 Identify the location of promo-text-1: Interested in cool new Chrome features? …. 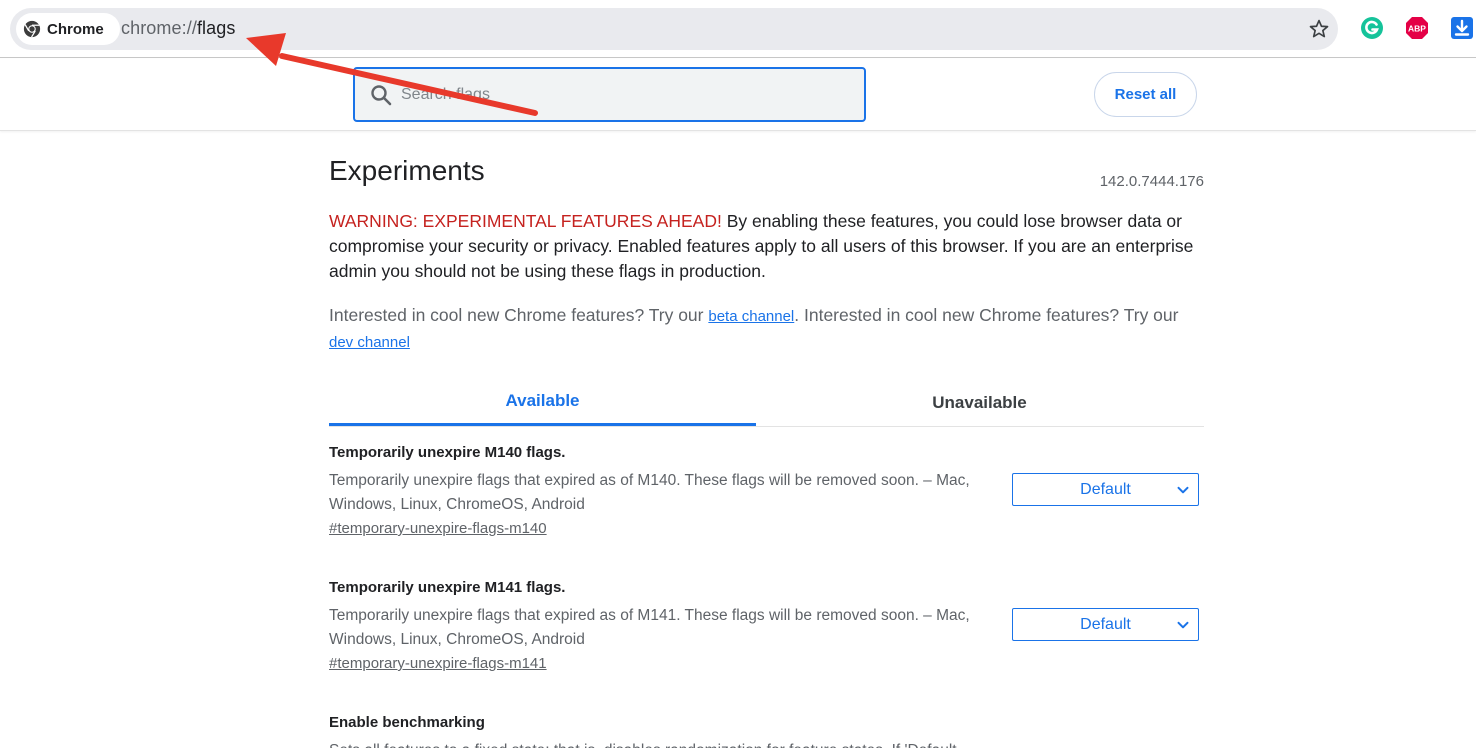
(519, 315).